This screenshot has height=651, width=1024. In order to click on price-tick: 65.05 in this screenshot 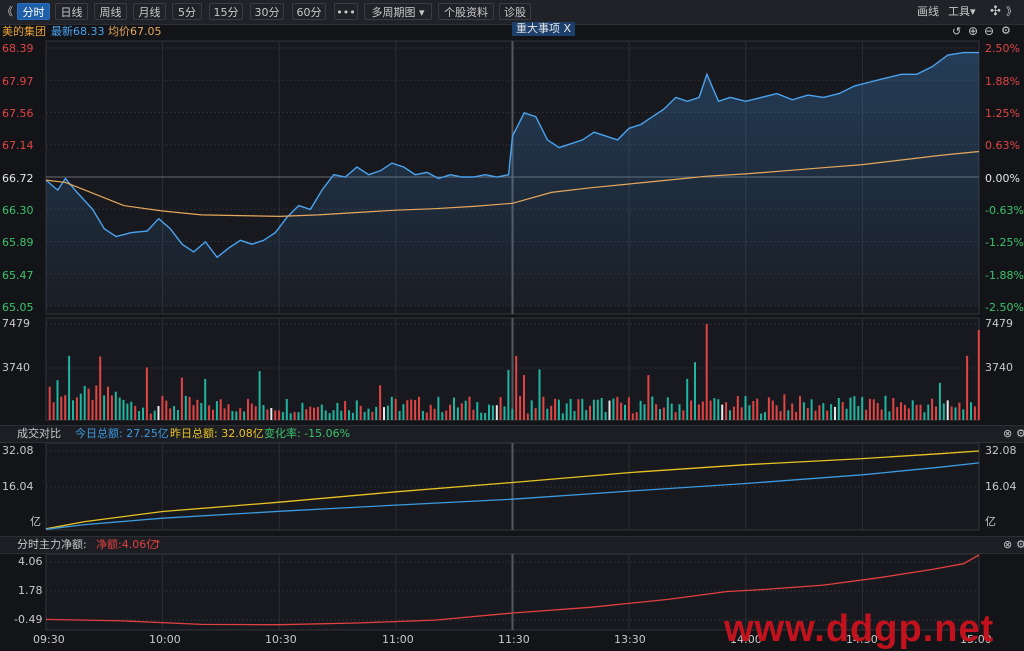, I will do `click(18, 307)`.